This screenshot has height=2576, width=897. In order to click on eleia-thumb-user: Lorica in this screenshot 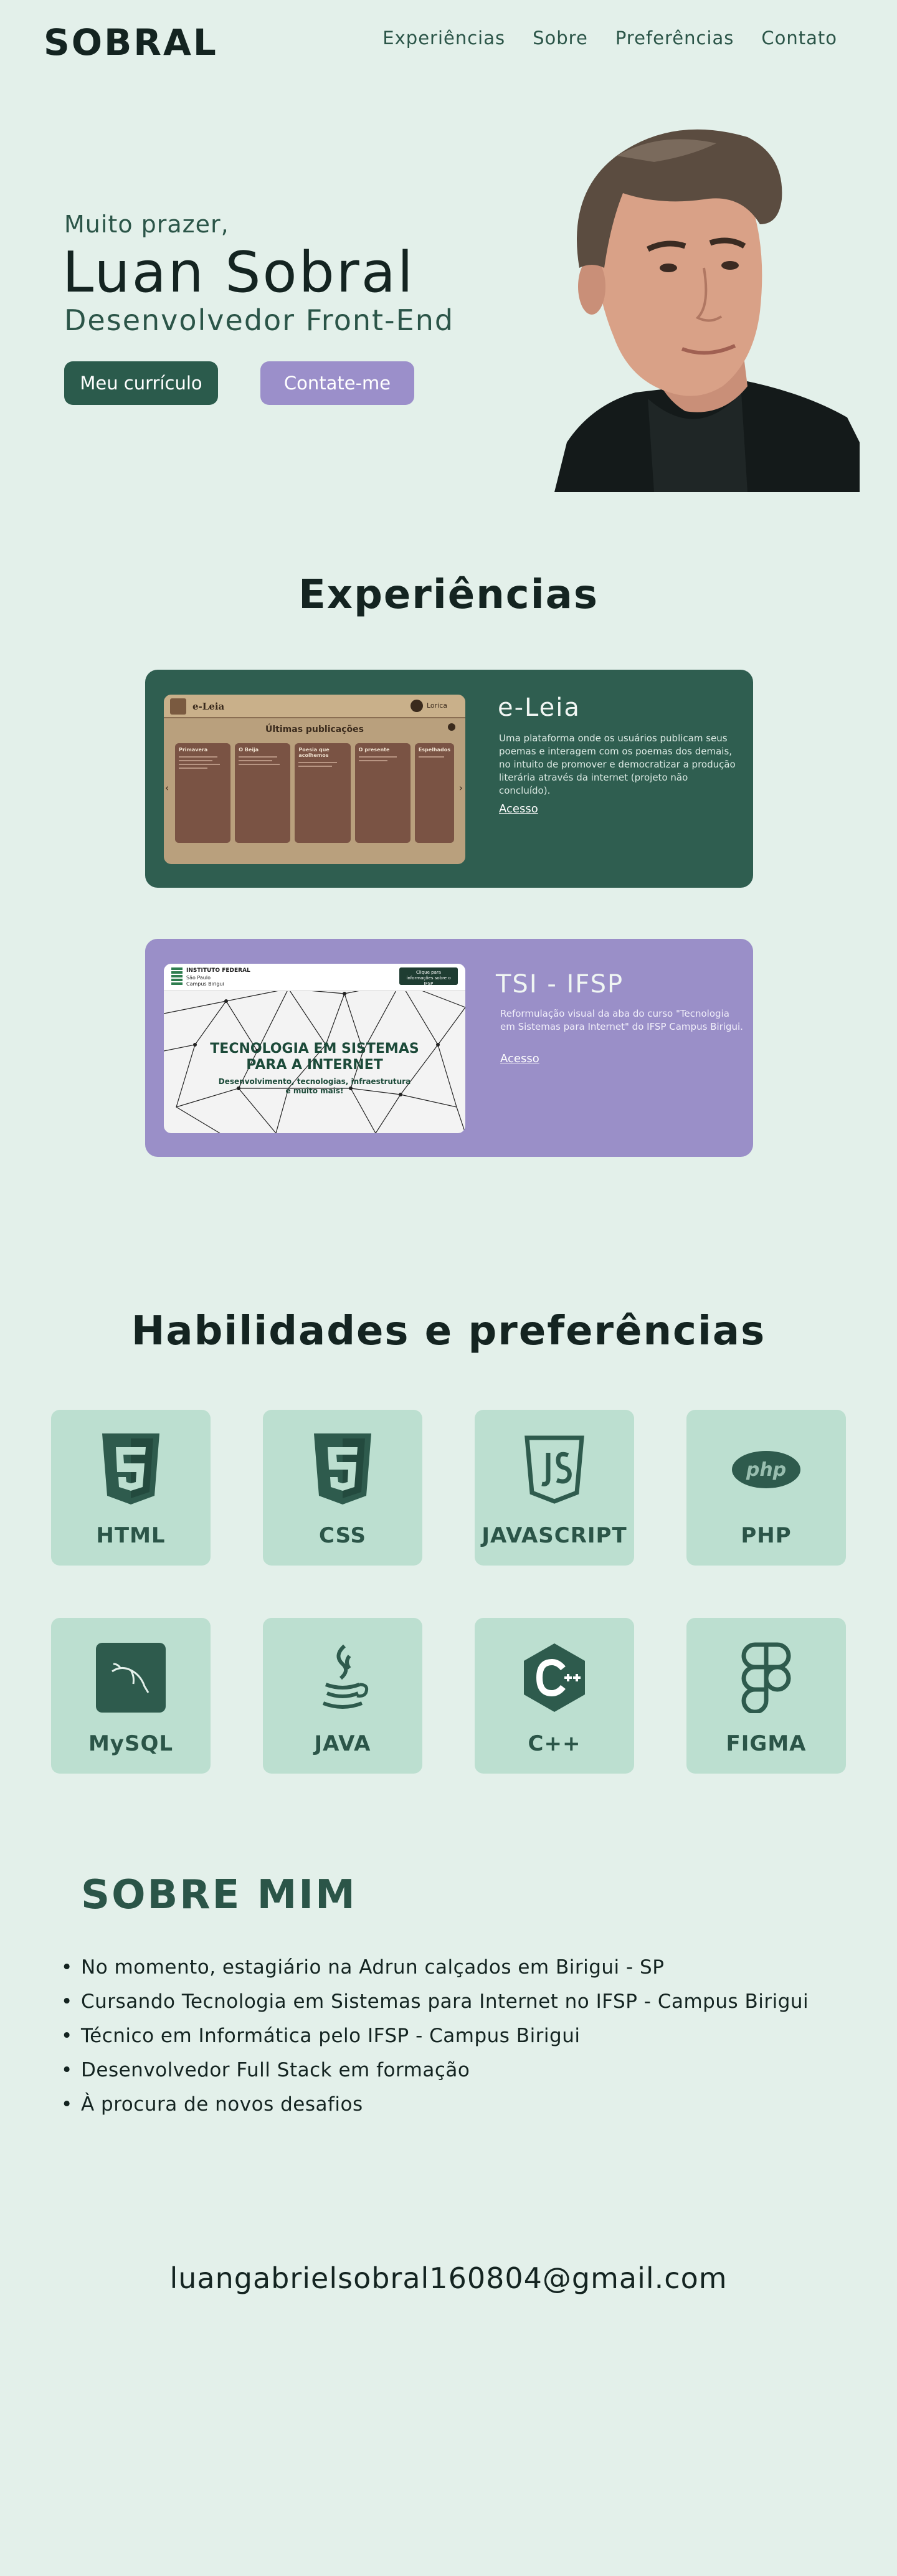, I will do `click(437, 706)`.